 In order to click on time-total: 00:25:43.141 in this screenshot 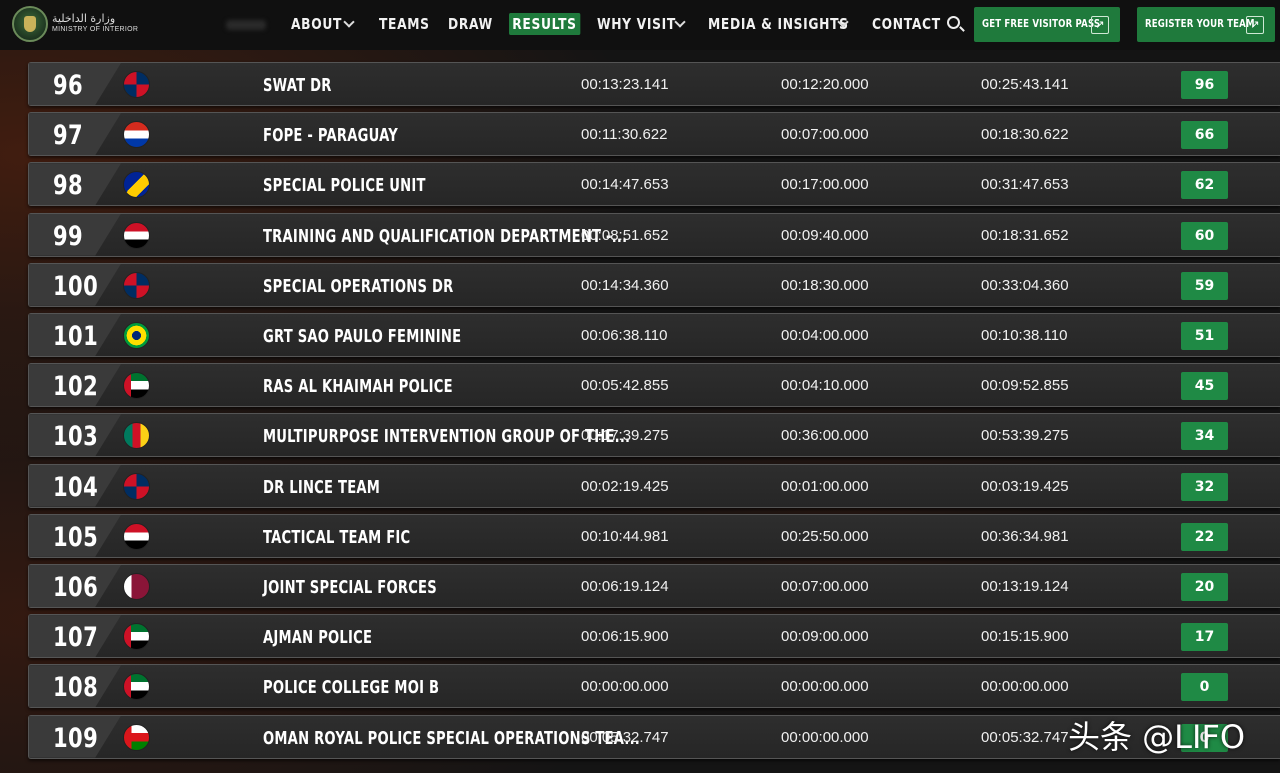, I will do `click(1025, 84)`.